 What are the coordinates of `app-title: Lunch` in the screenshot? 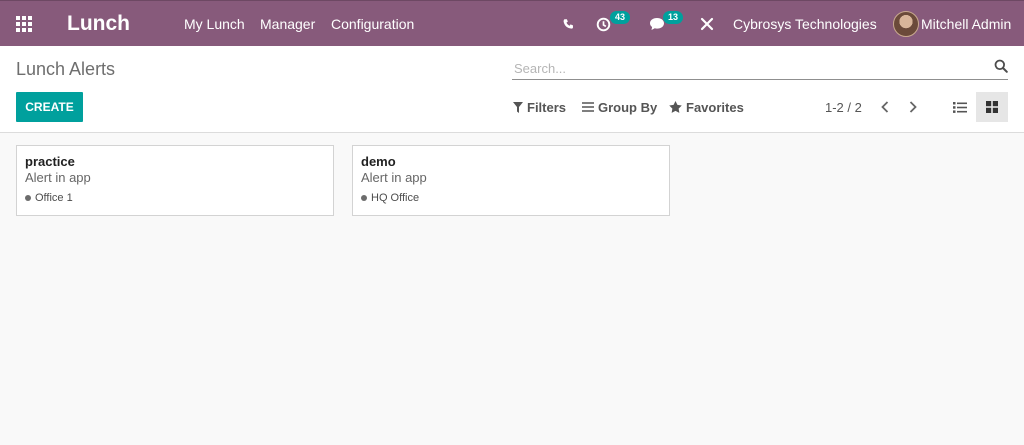 It's located at (98, 24).